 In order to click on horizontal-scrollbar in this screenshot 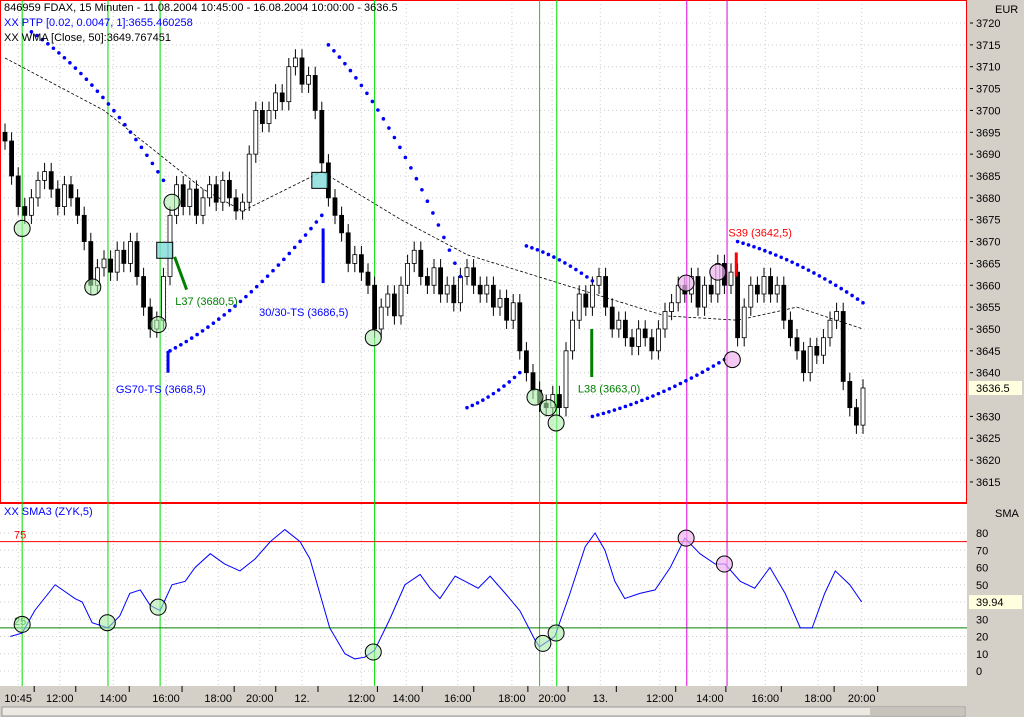, I will do `click(483, 711)`.